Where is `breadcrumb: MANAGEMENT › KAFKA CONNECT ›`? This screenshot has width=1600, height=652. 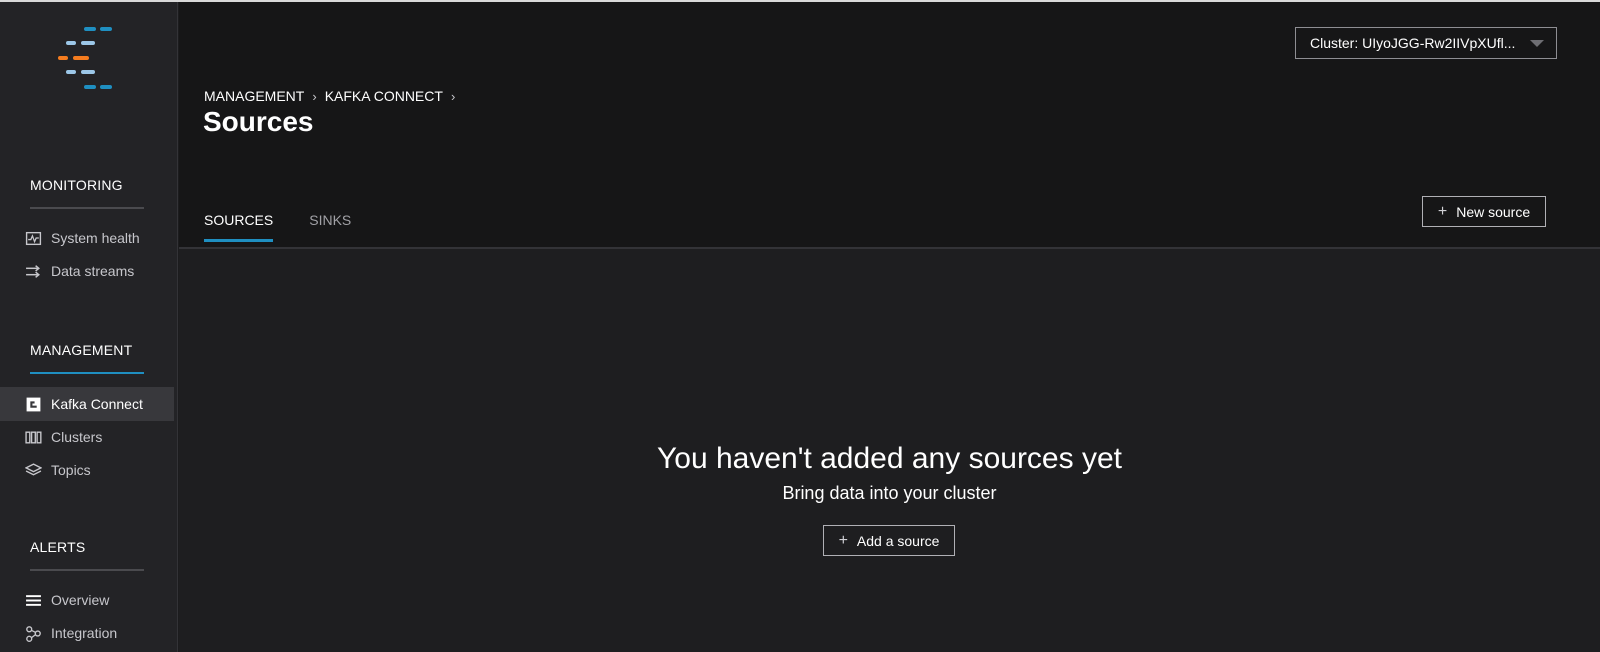
breadcrumb: MANAGEMENT › KAFKA CONNECT › is located at coordinates (333, 96).